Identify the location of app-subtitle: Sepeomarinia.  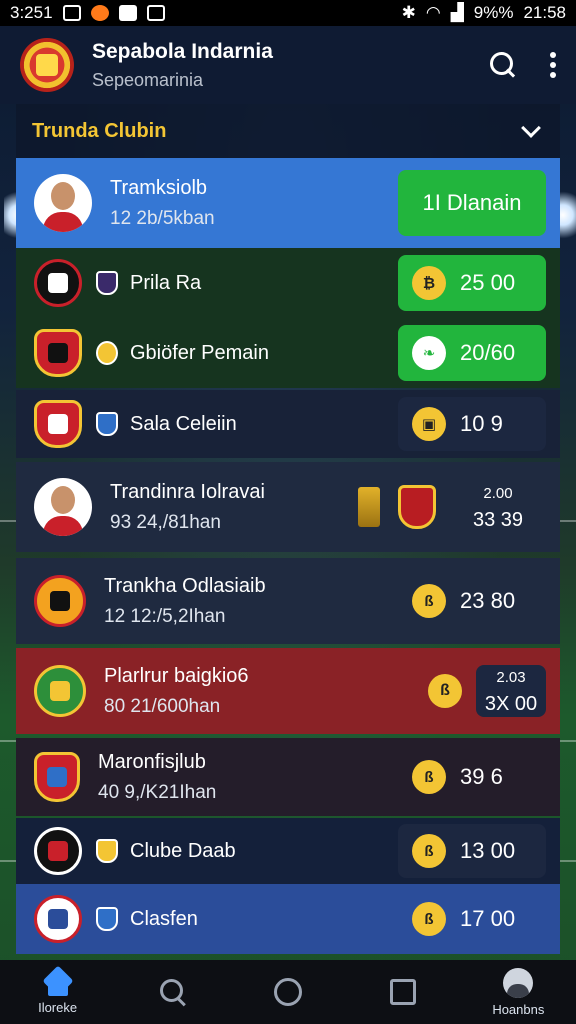
(148, 79).